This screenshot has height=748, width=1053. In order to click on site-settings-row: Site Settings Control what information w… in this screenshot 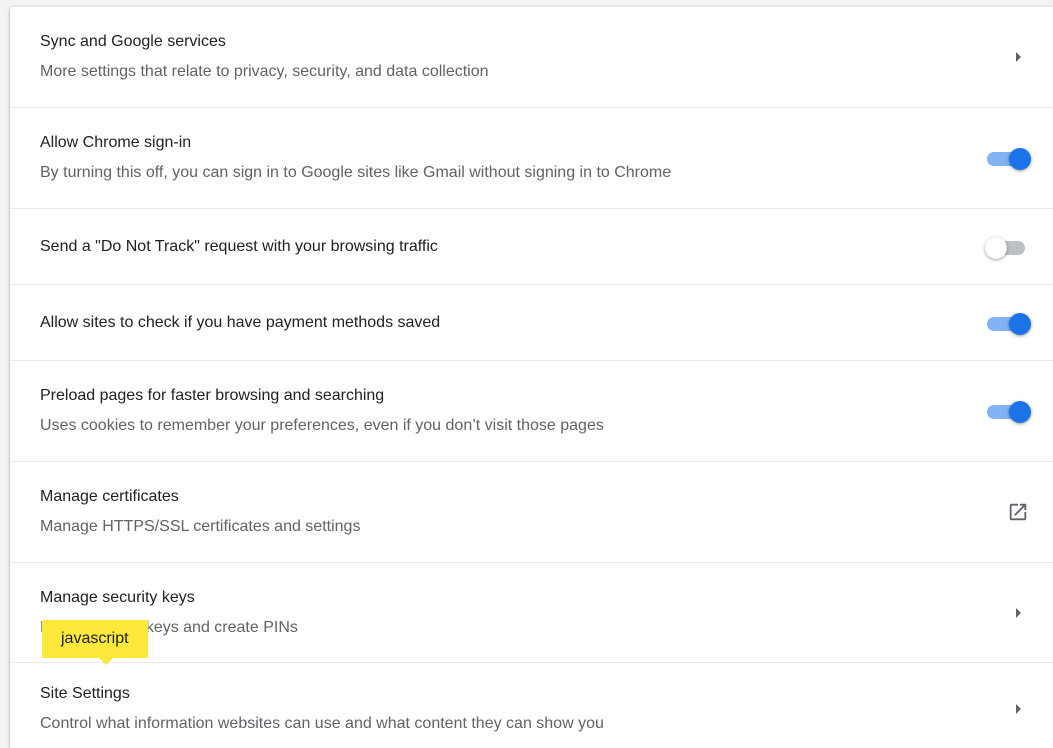, I will do `click(531, 705)`.